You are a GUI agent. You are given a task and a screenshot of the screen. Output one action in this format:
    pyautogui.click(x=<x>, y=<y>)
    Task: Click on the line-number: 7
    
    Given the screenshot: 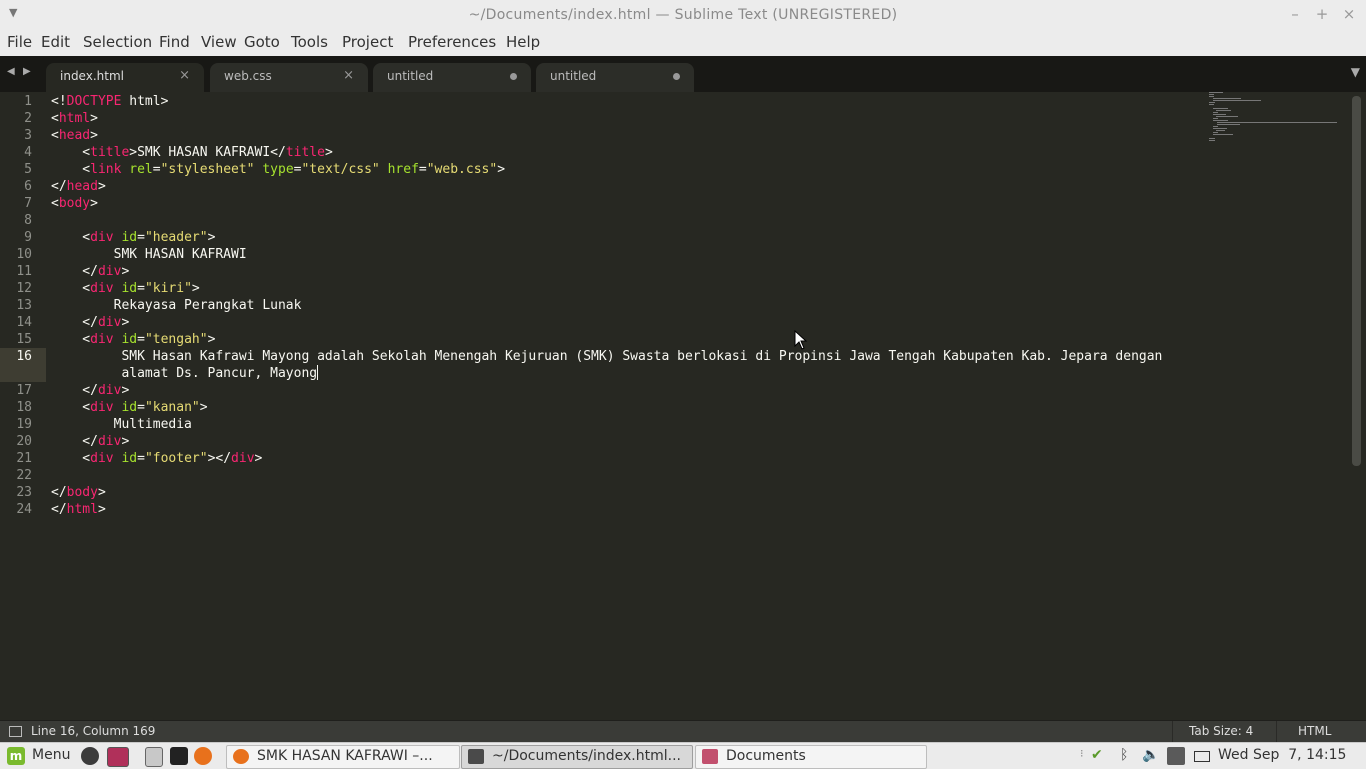 What is the action you would take?
    pyautogui.click(x=28, y=203)
    